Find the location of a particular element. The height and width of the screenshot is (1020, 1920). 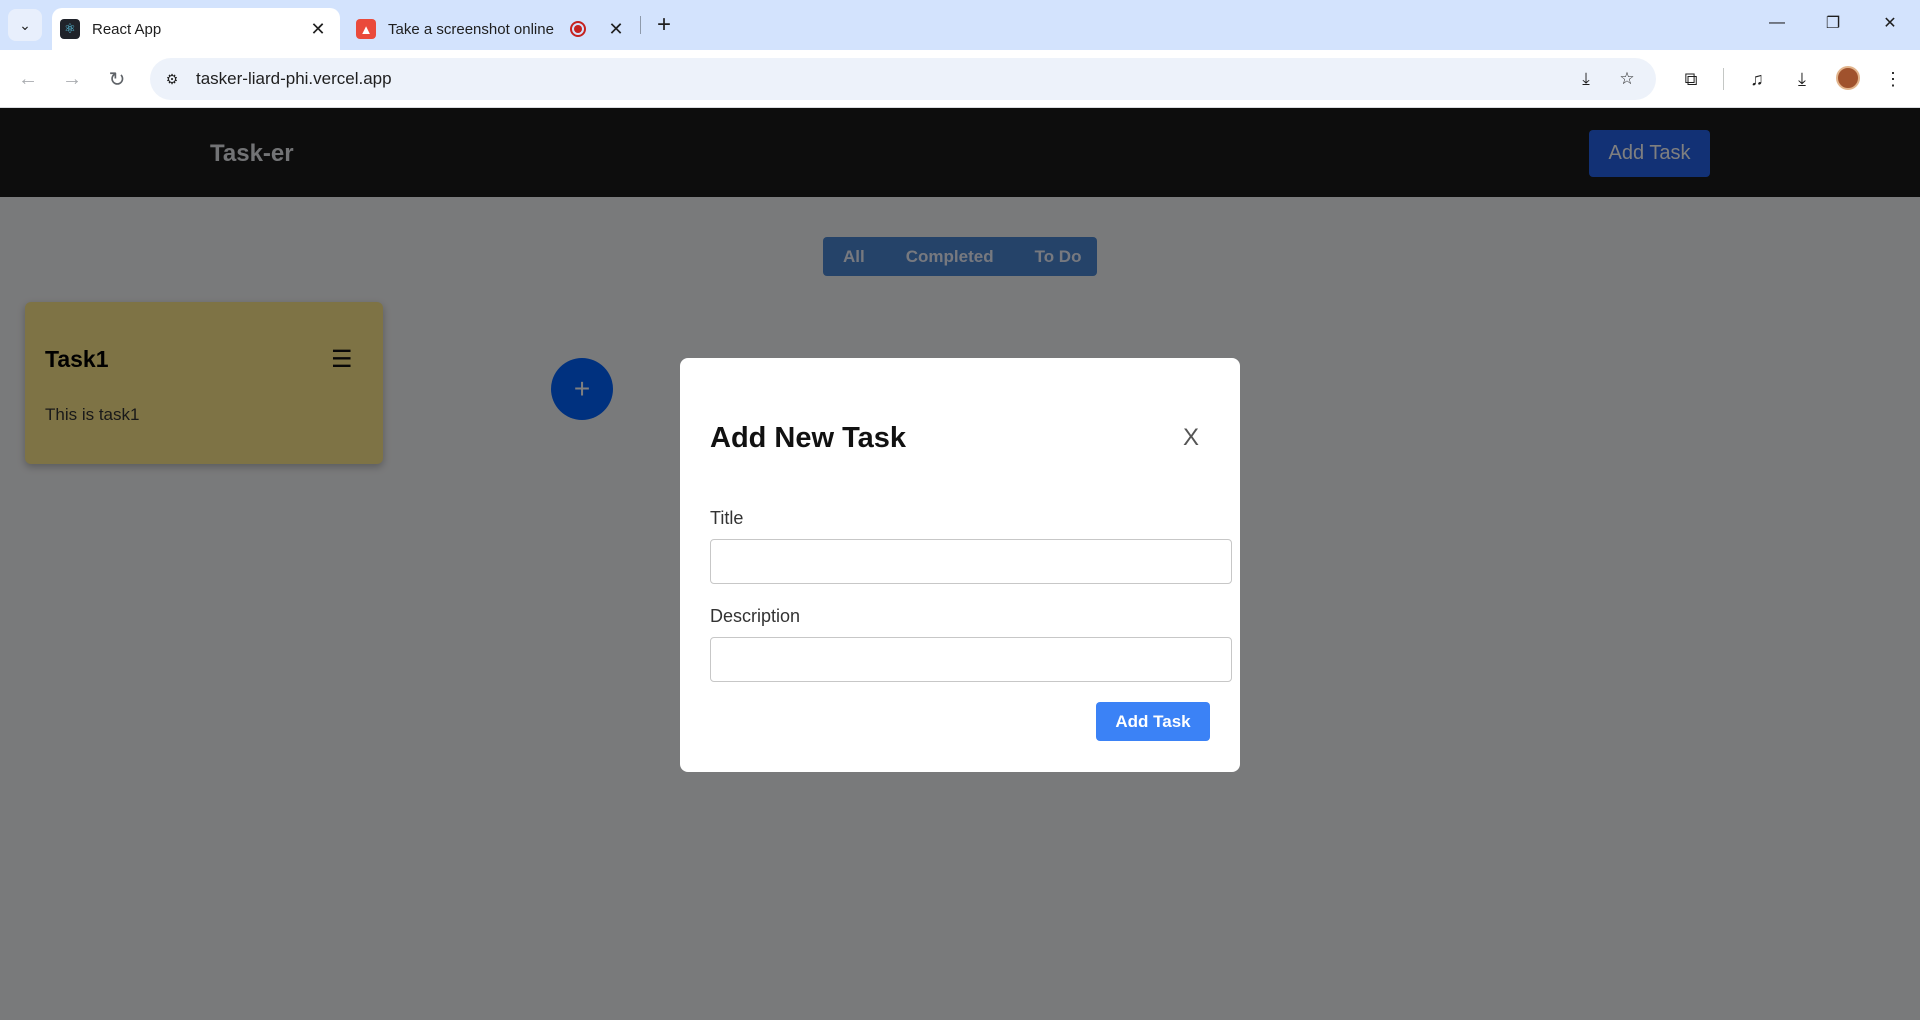

description-label: Description is located at coordinates (755, 616).